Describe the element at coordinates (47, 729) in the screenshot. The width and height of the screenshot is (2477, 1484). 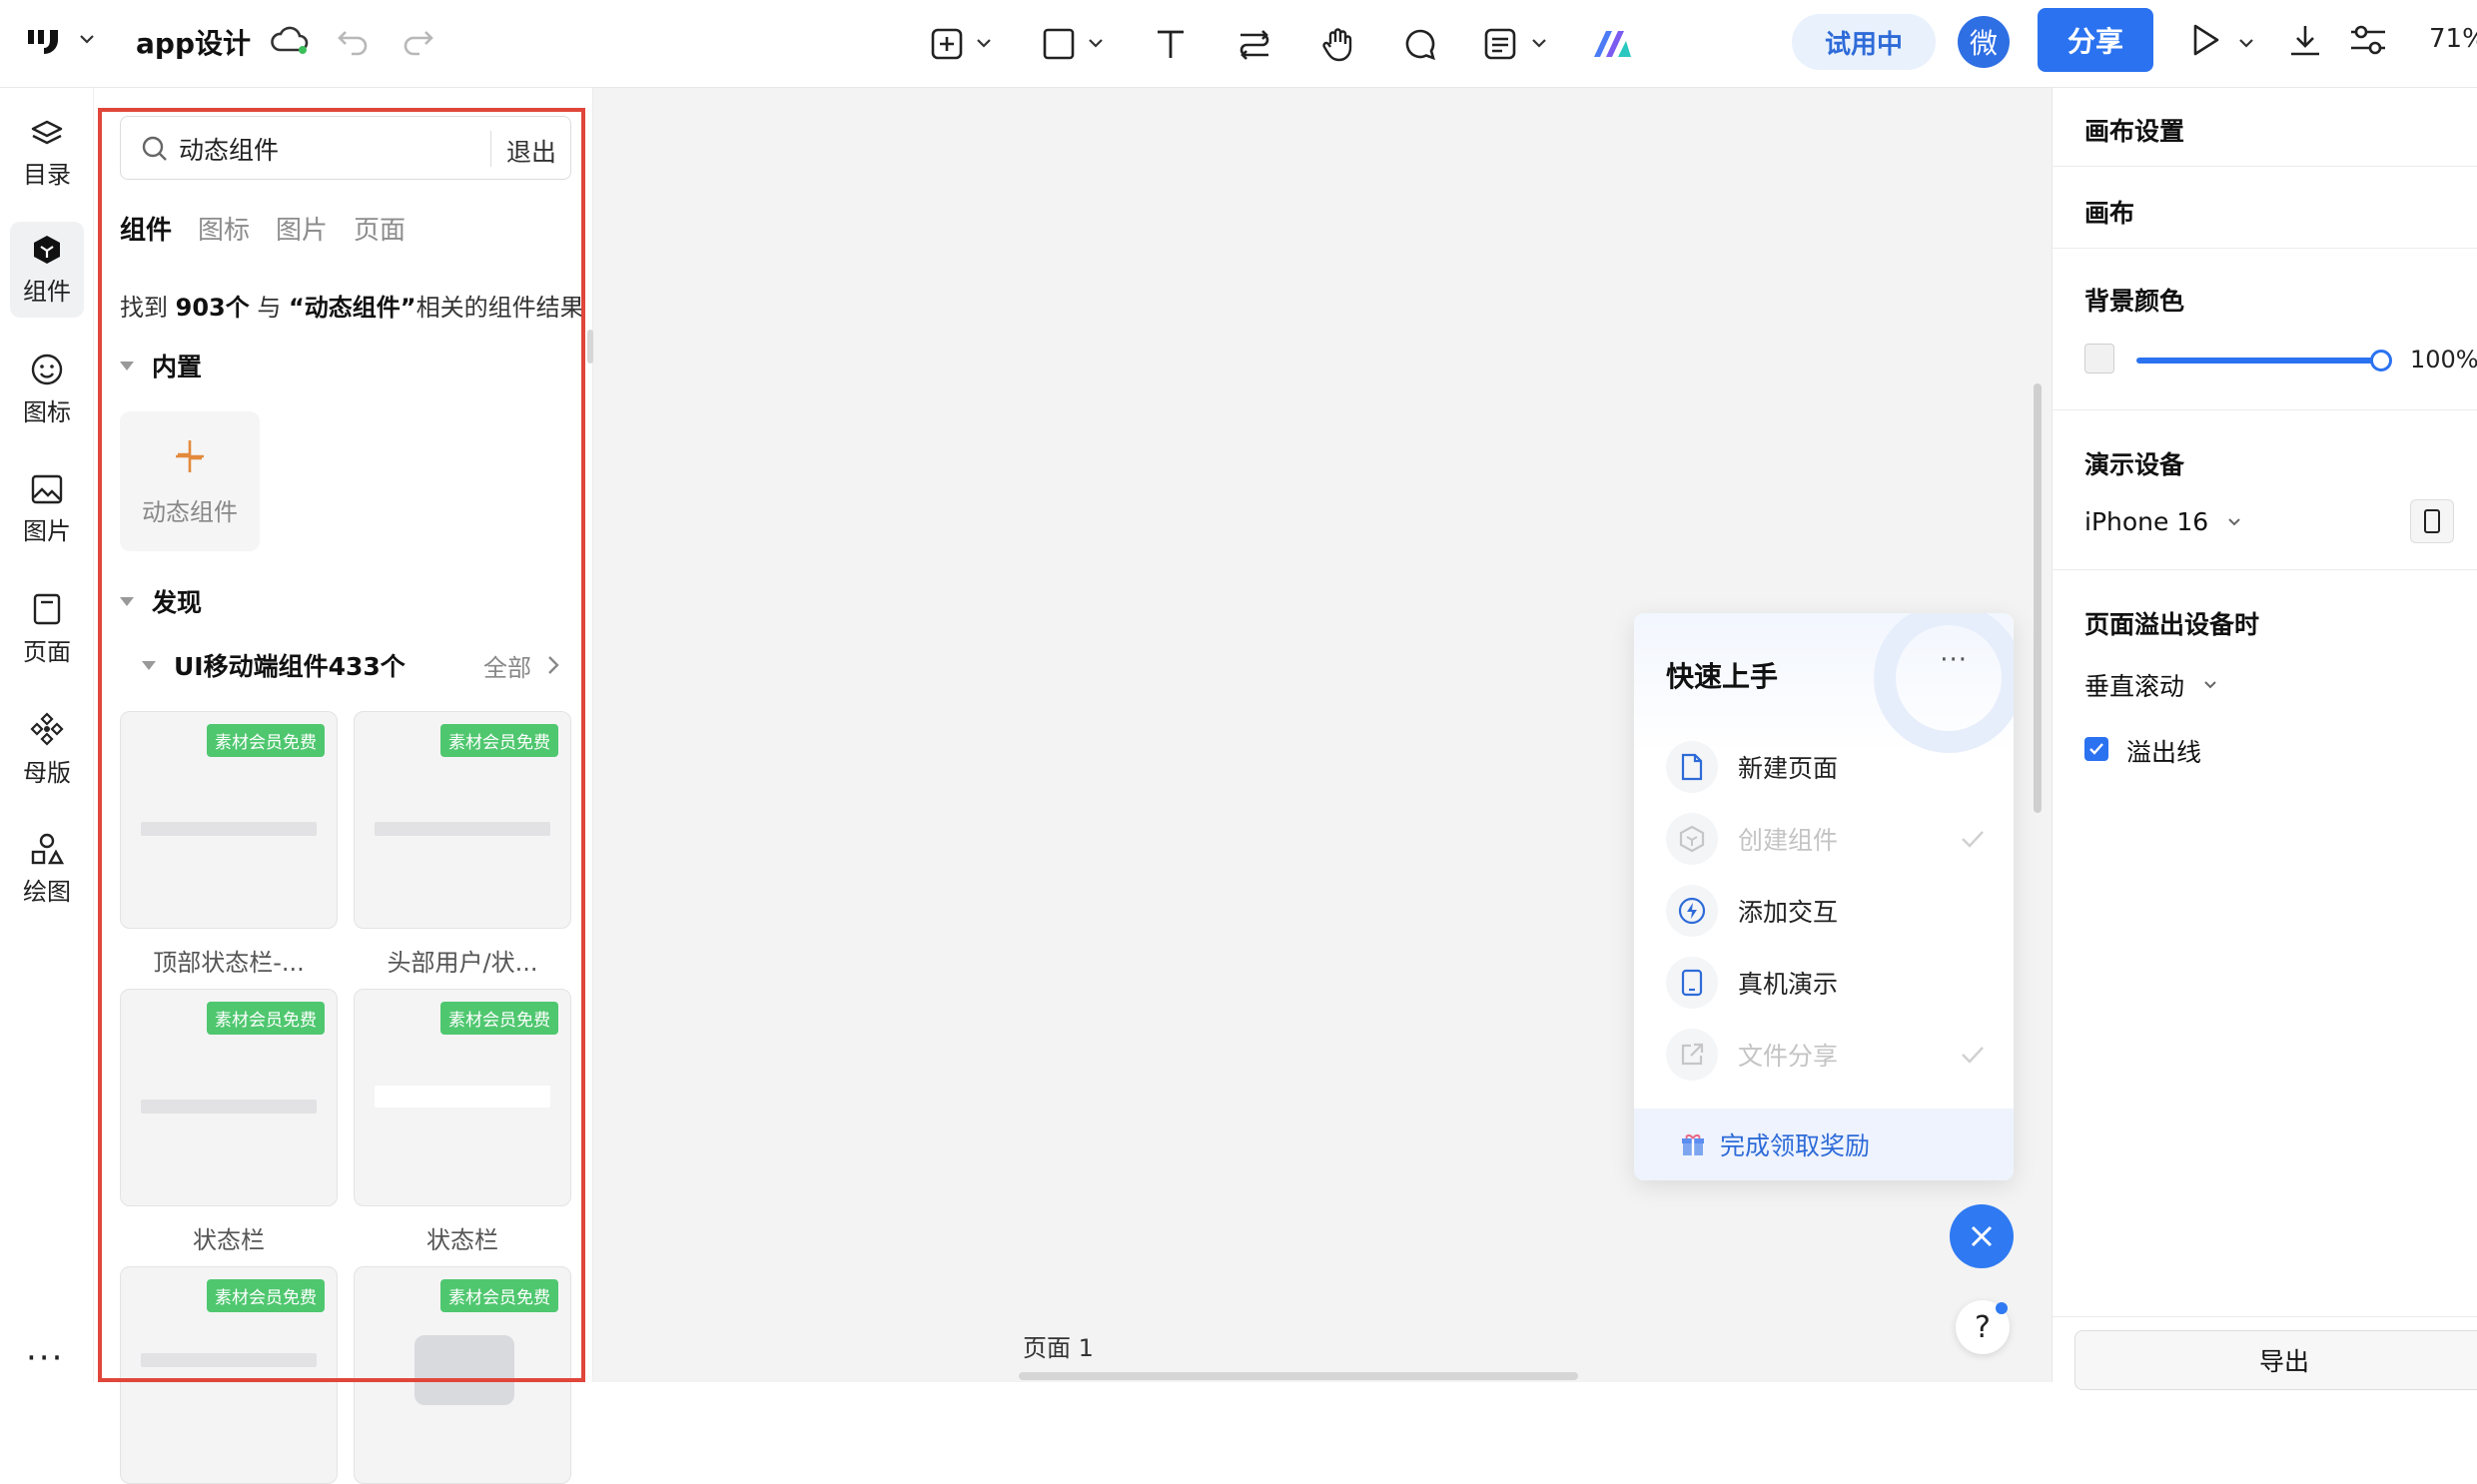
I see `master-icon` at that location.